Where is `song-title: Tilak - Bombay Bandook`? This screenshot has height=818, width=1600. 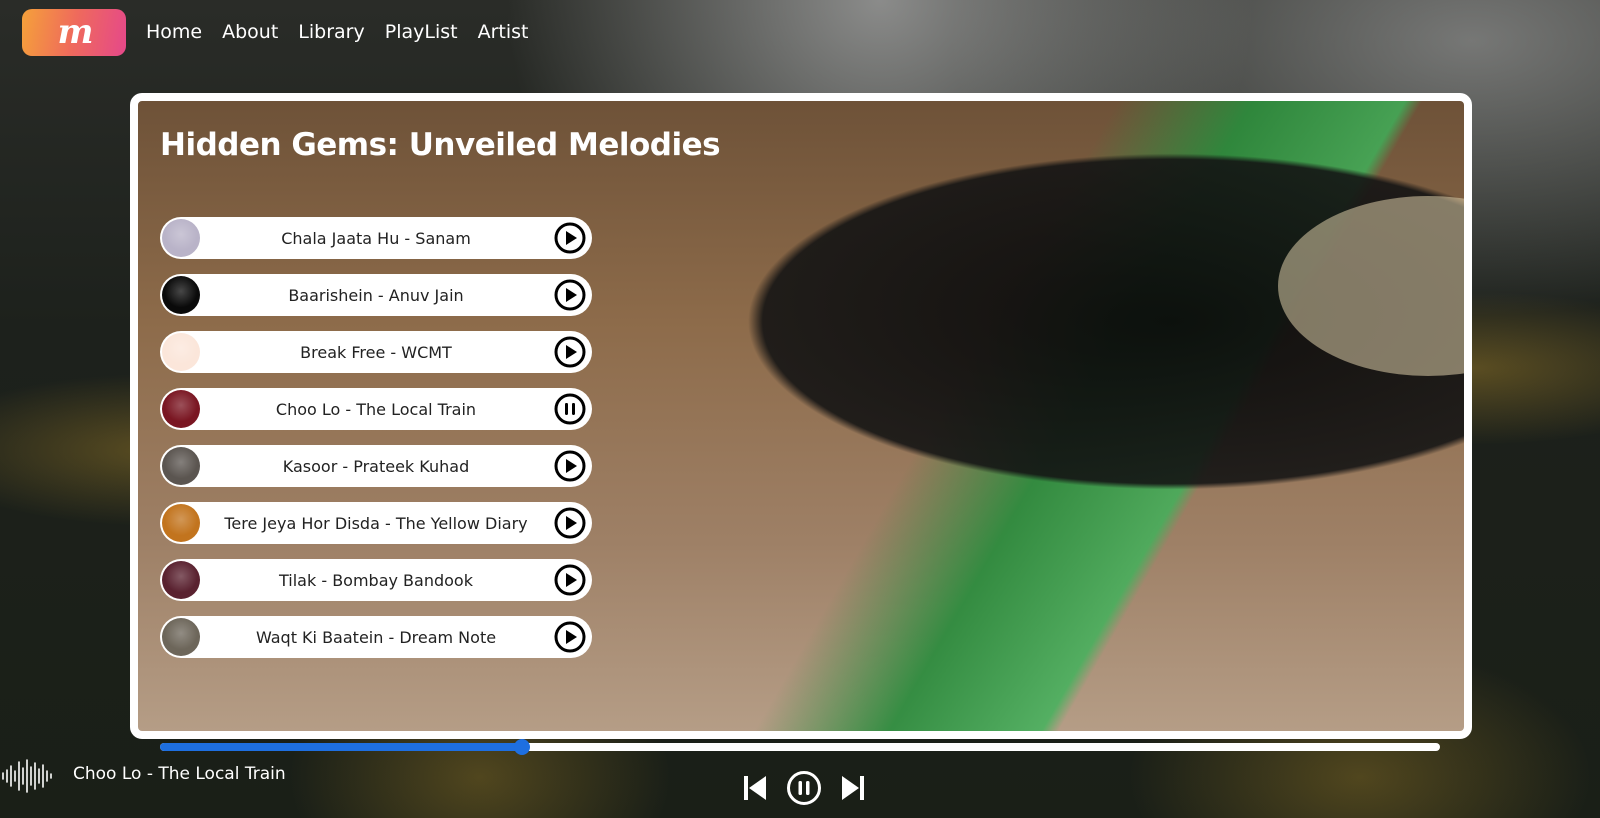 song-title: Tilak - Bombay Bandook is located at coordinates (376, 580).